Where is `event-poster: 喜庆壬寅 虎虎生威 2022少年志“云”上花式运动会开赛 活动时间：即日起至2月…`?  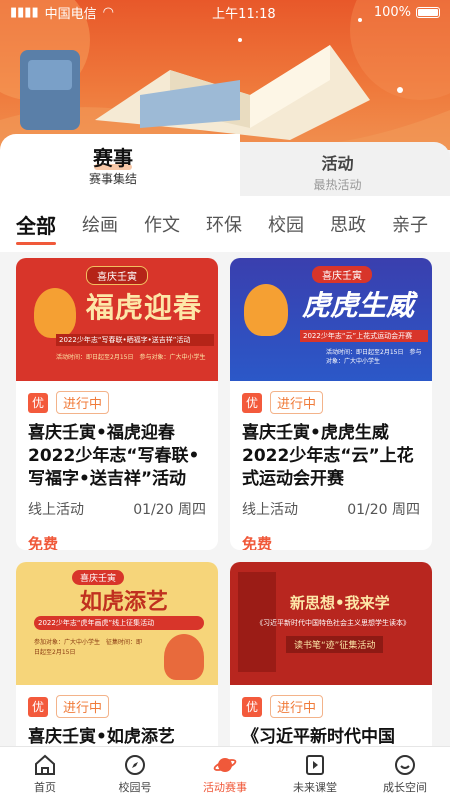 event-poster: 喜庆壬寅 虎虎生威 2022少年志“云”上花式运动会开赛 活动时间：即日起至2月… is located at coordinates (331, 319).